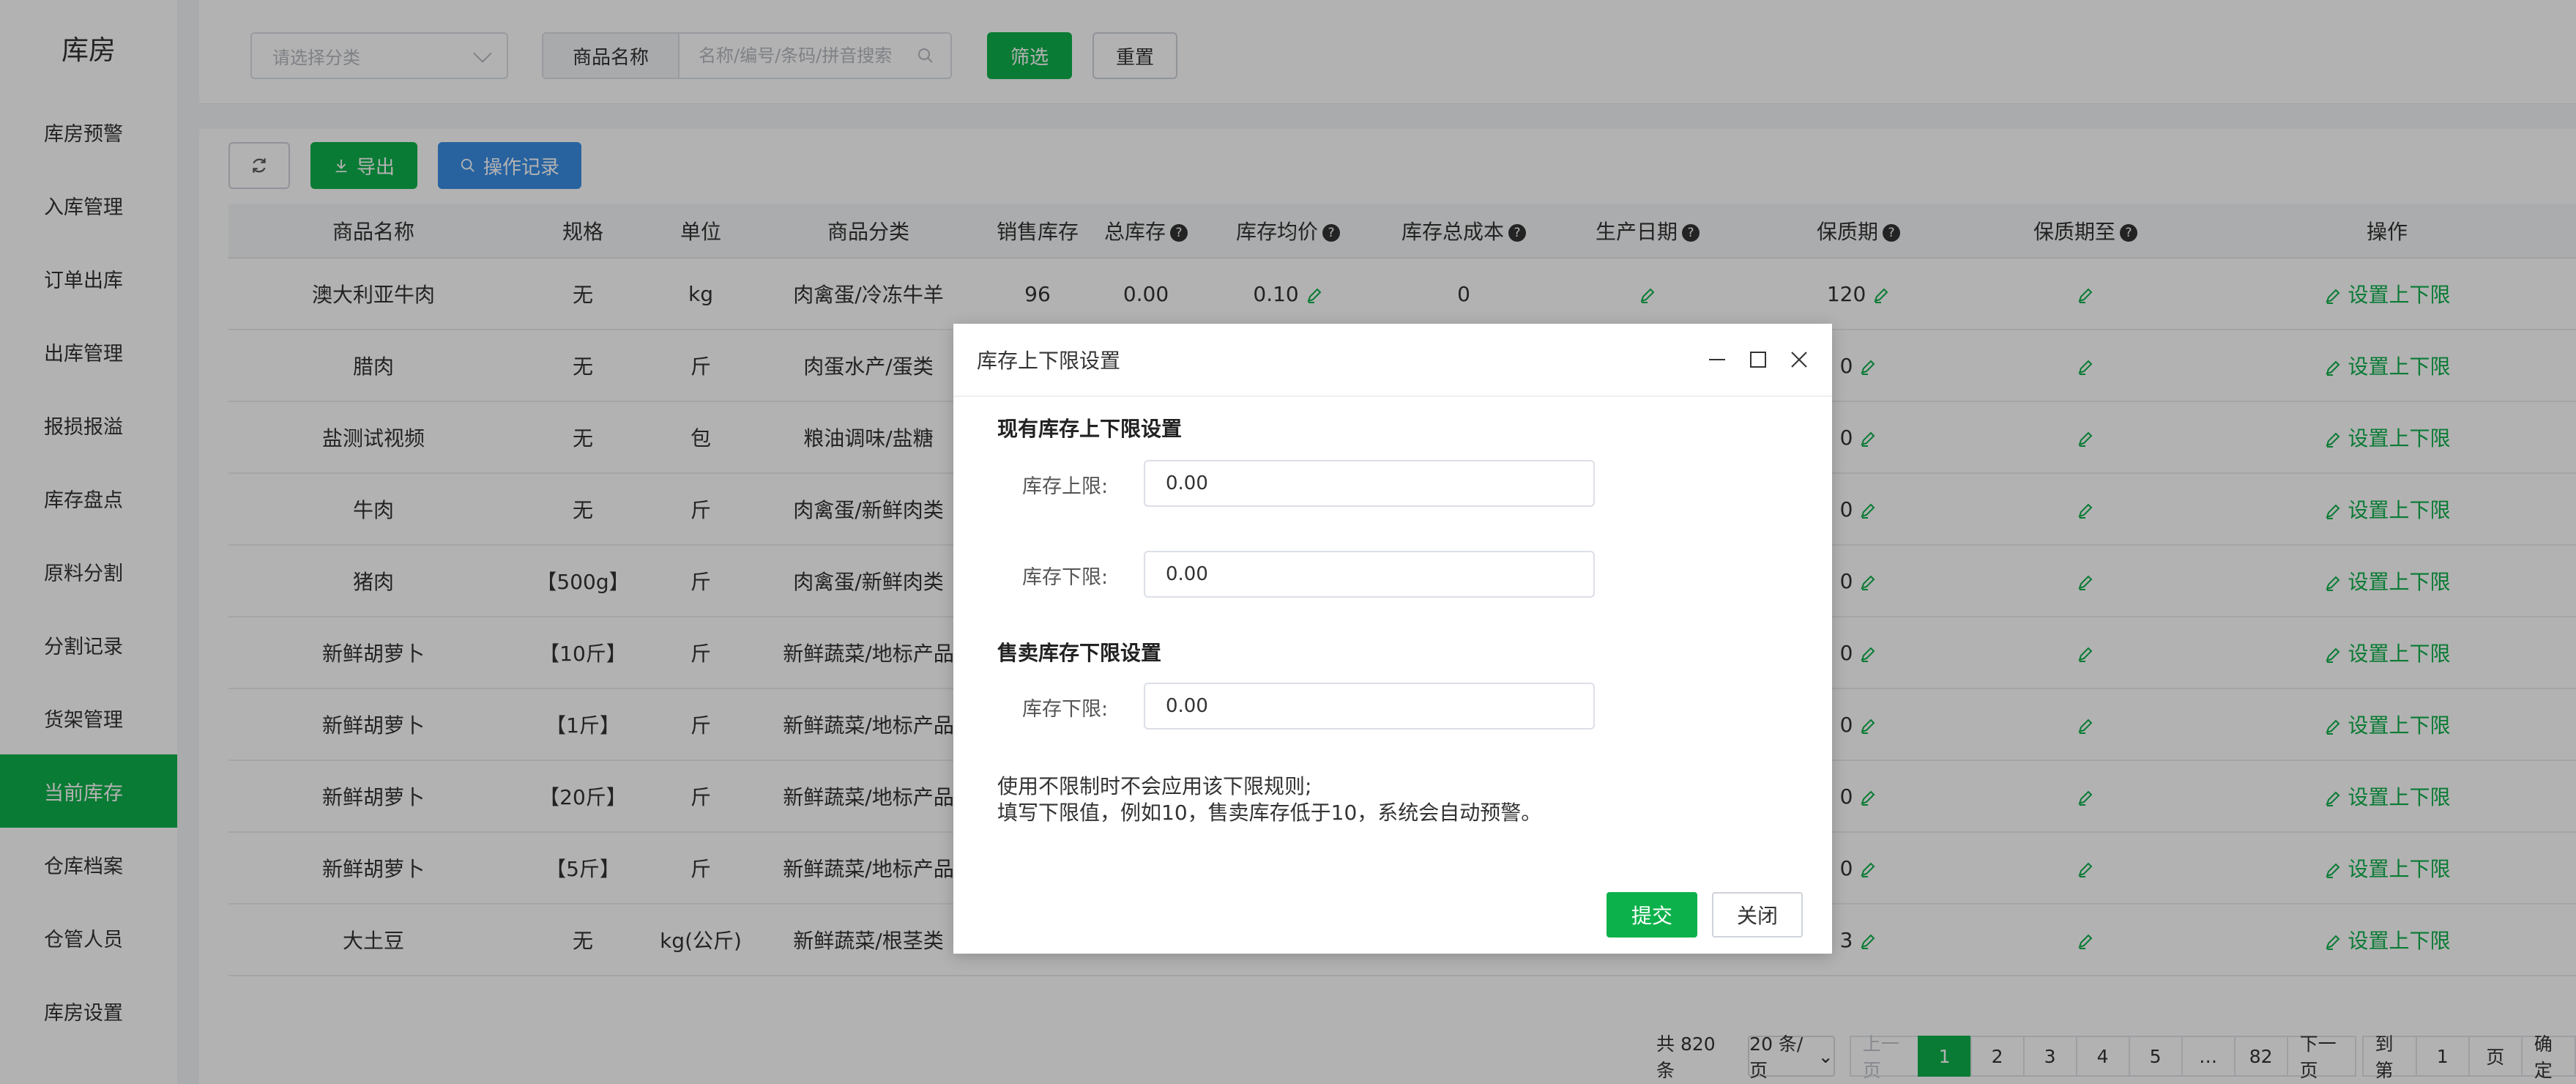  Describe the element at coordinates (1090, 429) in the screenshot. I see `section-current-stock: 现有库存上下限设置` at that location.